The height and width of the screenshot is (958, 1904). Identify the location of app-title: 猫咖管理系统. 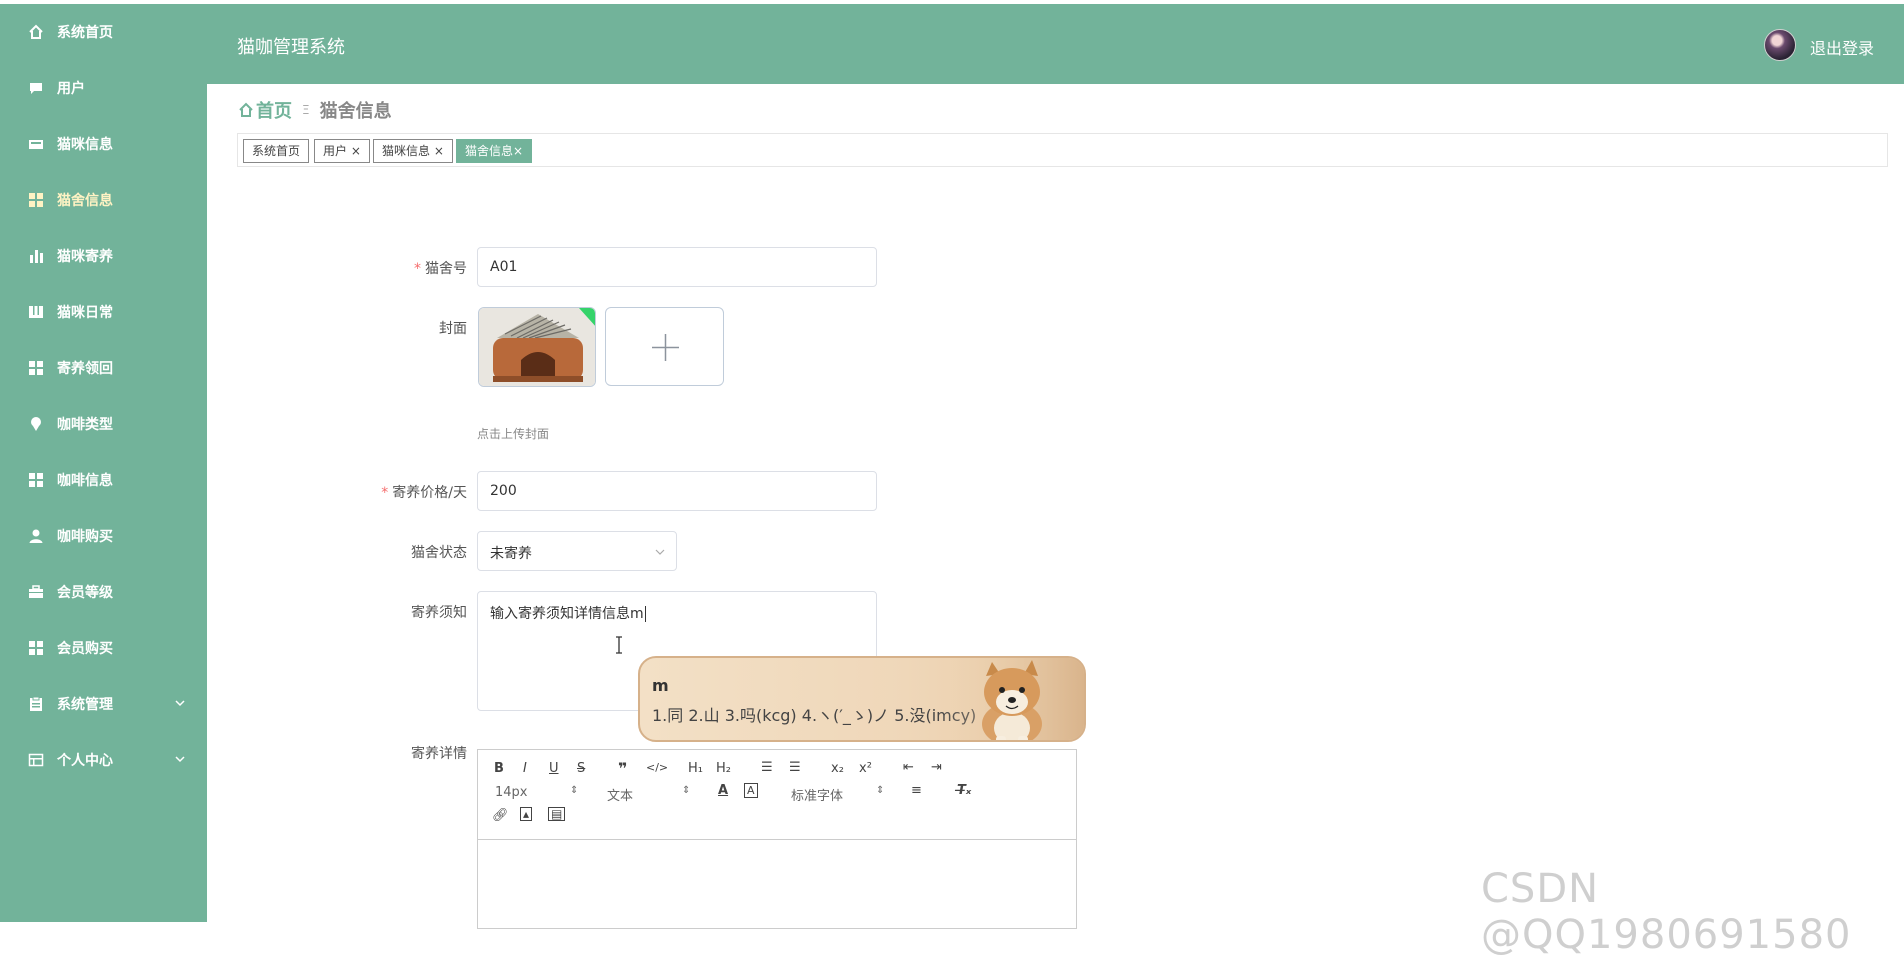
(291, 47).